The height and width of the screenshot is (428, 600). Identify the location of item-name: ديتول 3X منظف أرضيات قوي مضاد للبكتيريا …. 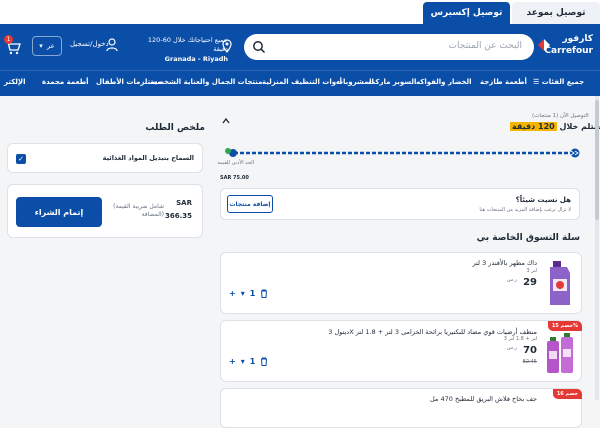
(432, 332).